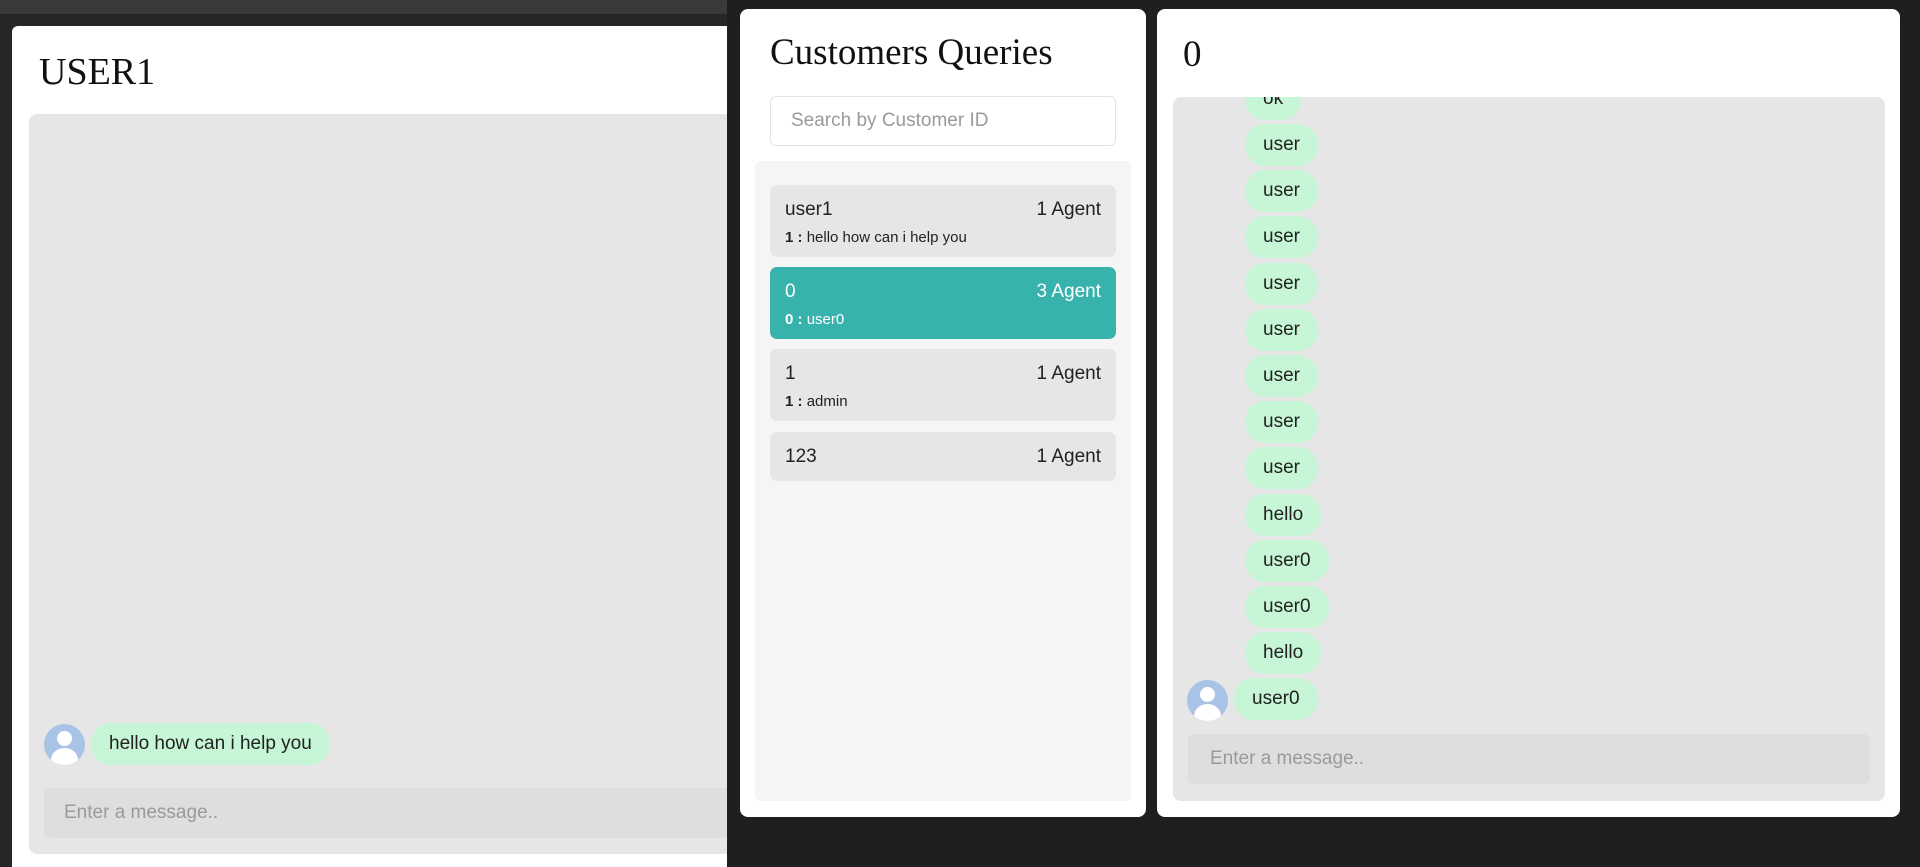  What do you see at coordinates (790, 373) in the screenshot?
I see `query-customer-id: 1` at bounding box center [790, 373].